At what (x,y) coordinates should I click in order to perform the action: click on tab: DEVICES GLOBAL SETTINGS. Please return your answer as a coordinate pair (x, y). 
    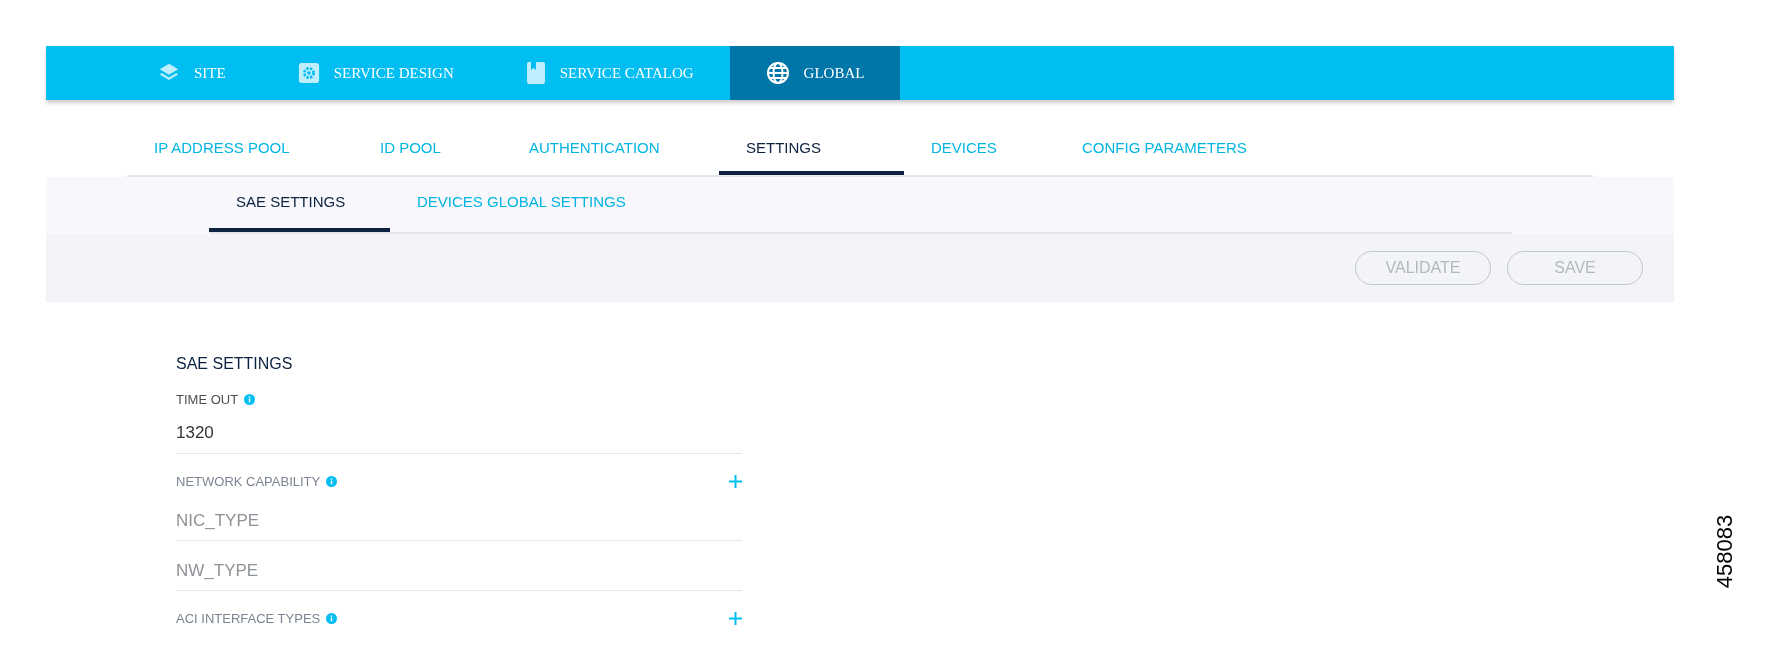
    Looking at the image, I should click on (521, 204).